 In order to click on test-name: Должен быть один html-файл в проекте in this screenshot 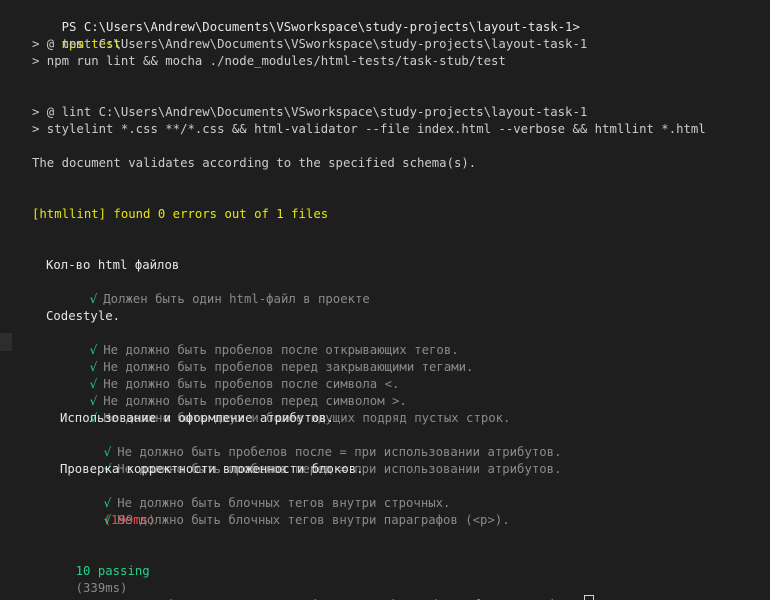, I will do `click(236, 299)`.